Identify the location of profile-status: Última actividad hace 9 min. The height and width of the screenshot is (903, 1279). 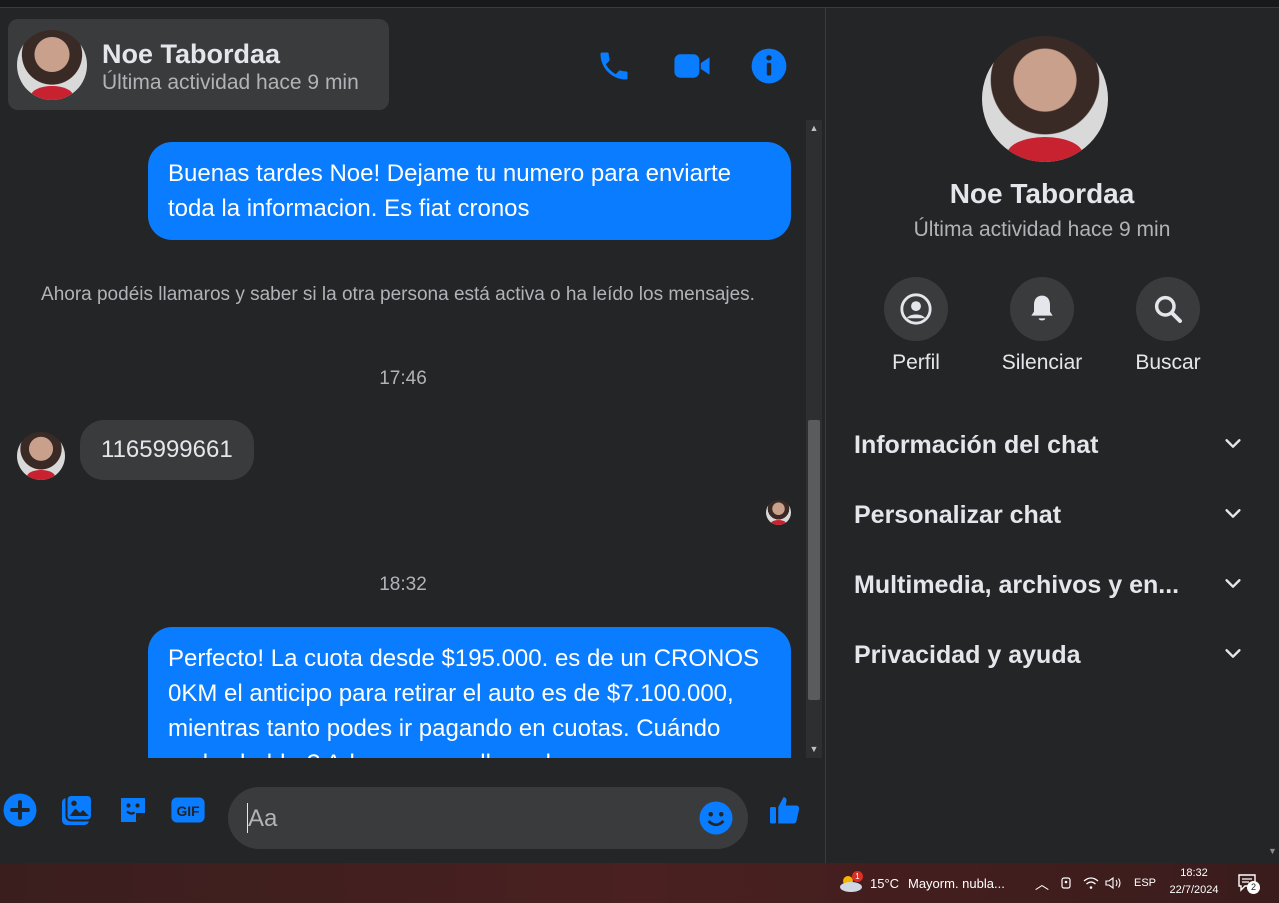
(1042, 229).